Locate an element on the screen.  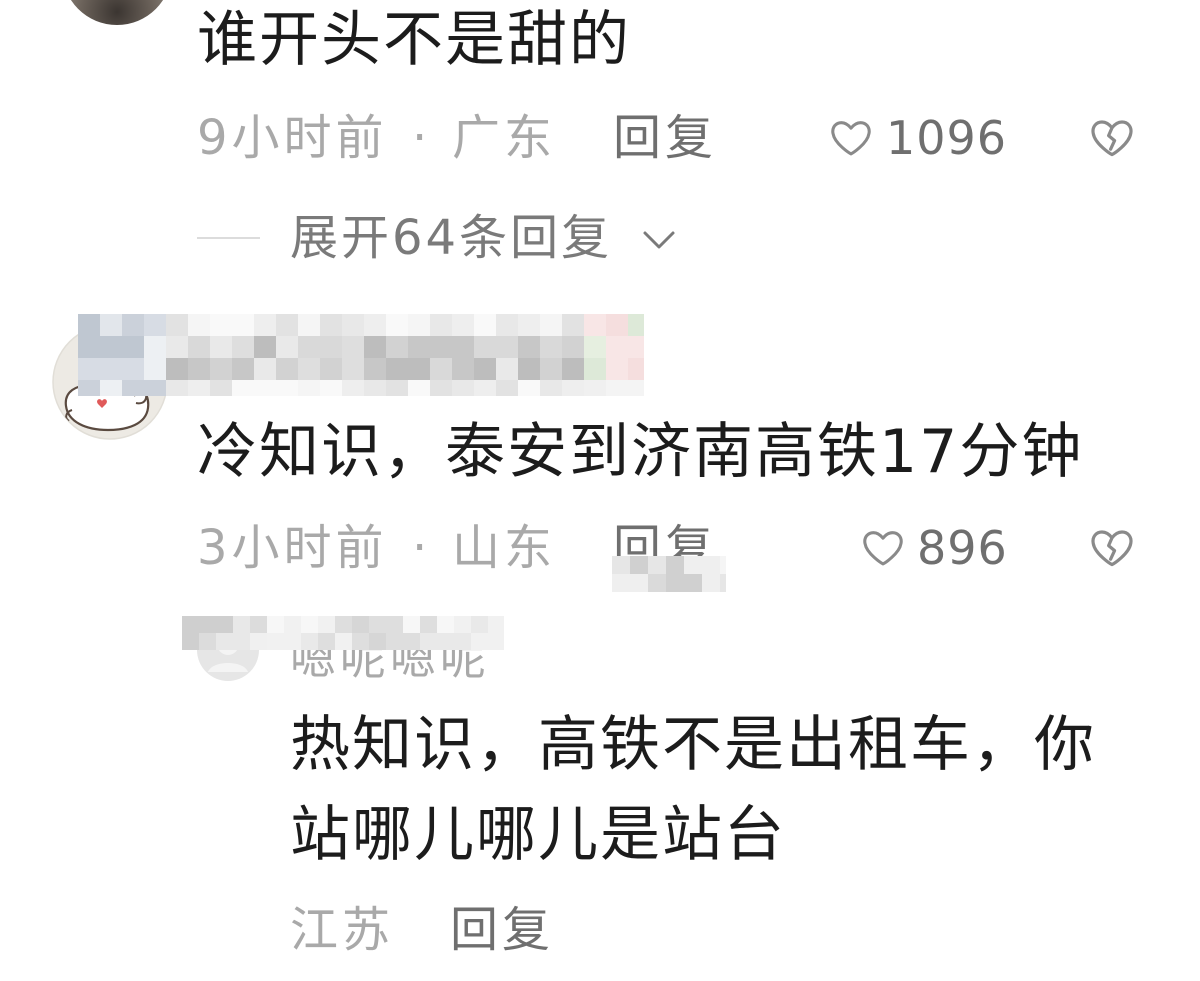
broken-heart-icon is located at coordinates (1112, 138).